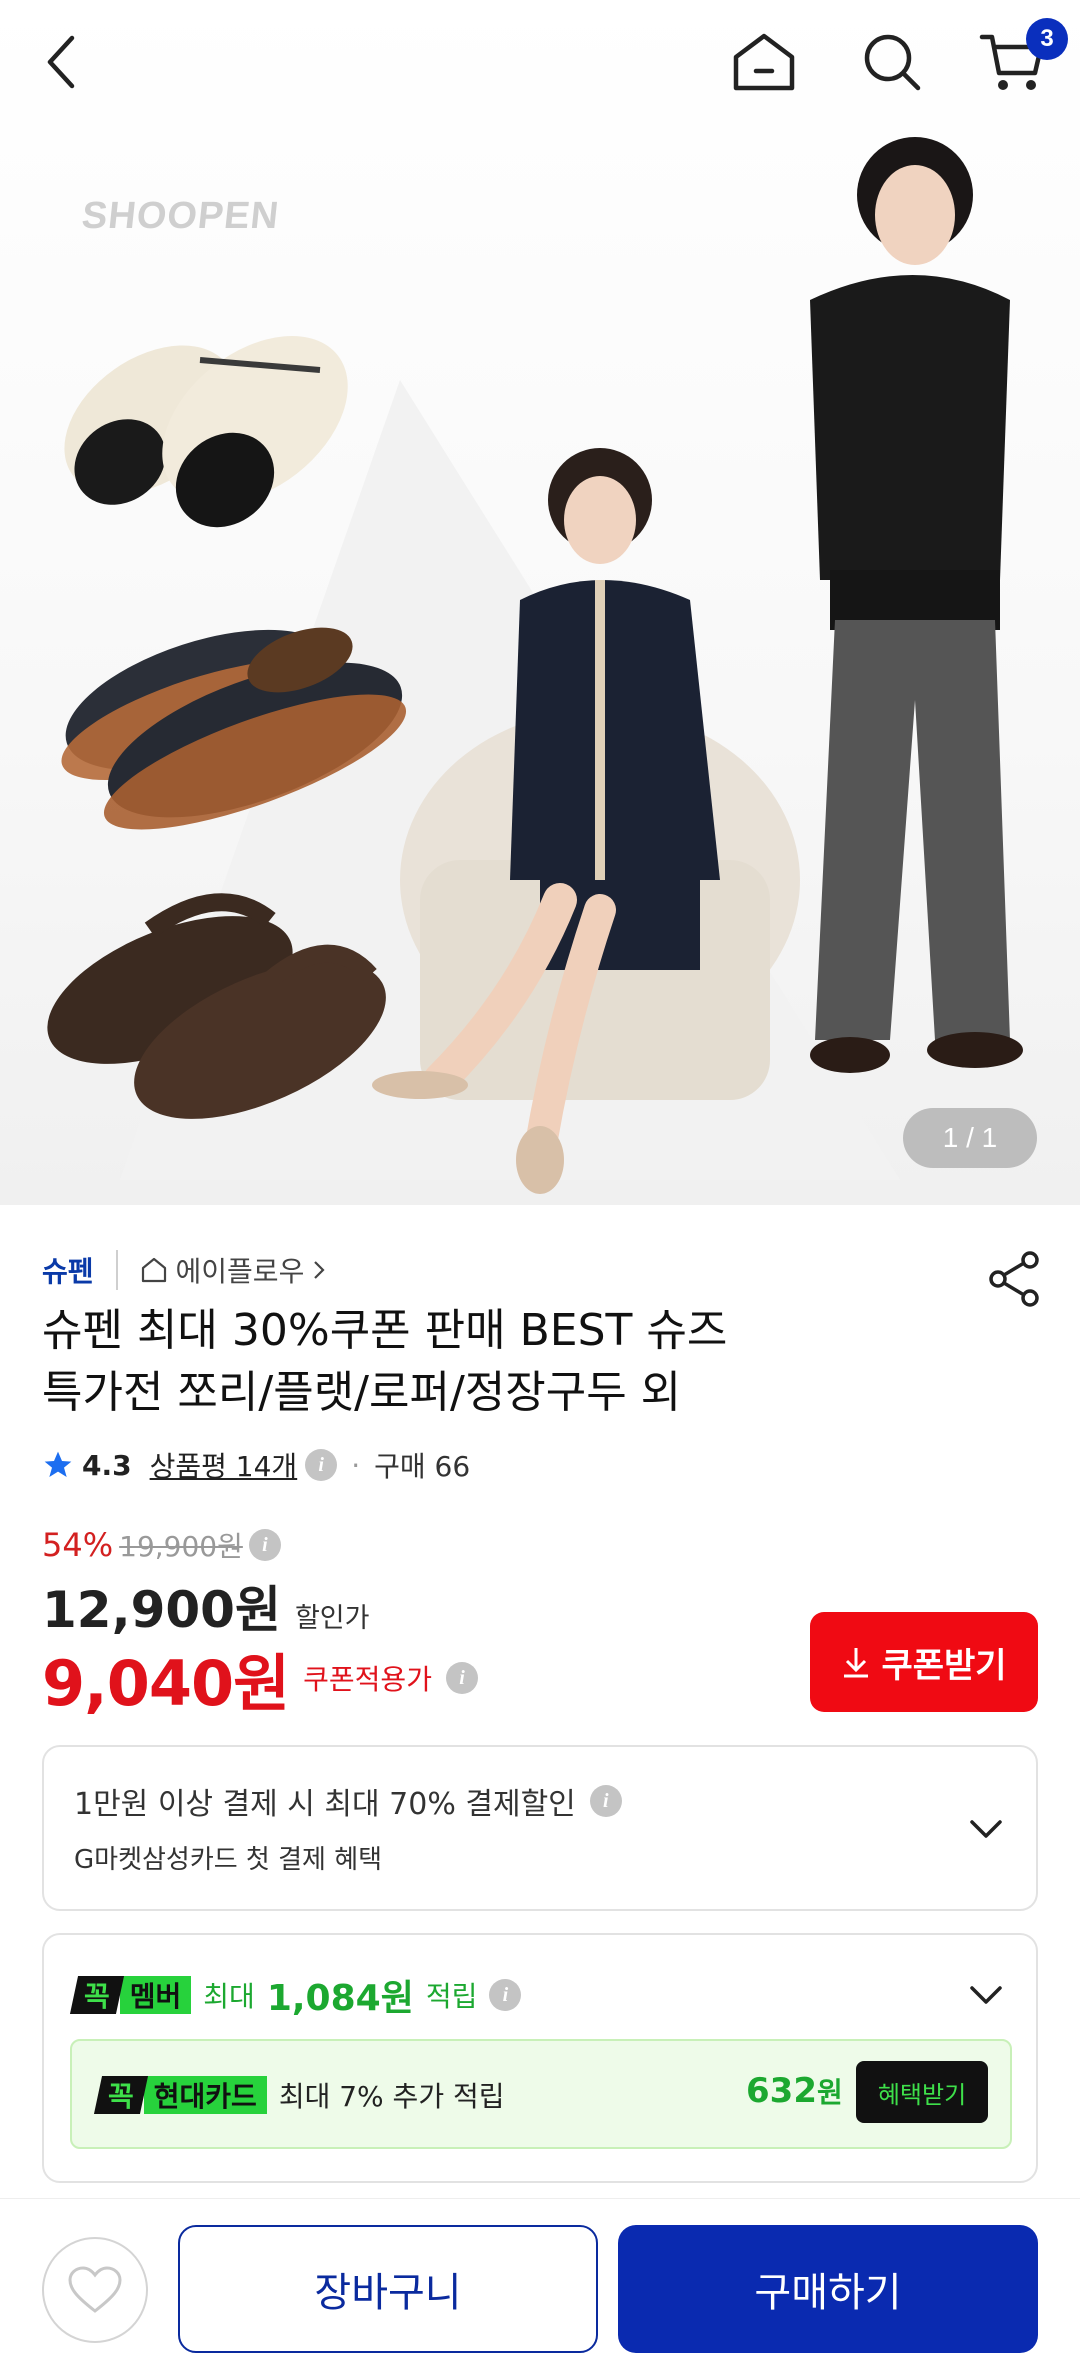  I want to click on coupon-download-button: 쿠폰받기, so click(924, 1662).